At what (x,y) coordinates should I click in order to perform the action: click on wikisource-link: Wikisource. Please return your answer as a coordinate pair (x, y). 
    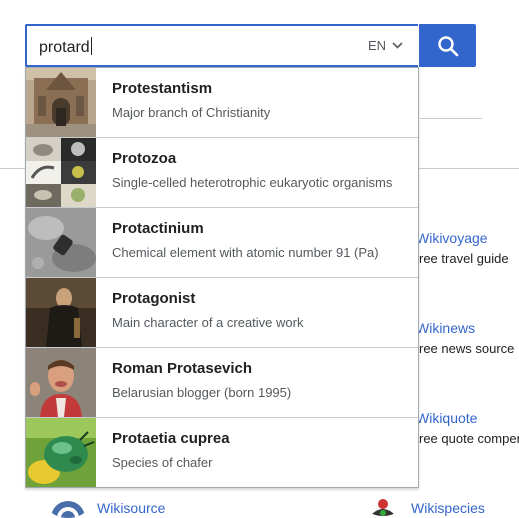
    Looking at the image, I should click on (131, 508).